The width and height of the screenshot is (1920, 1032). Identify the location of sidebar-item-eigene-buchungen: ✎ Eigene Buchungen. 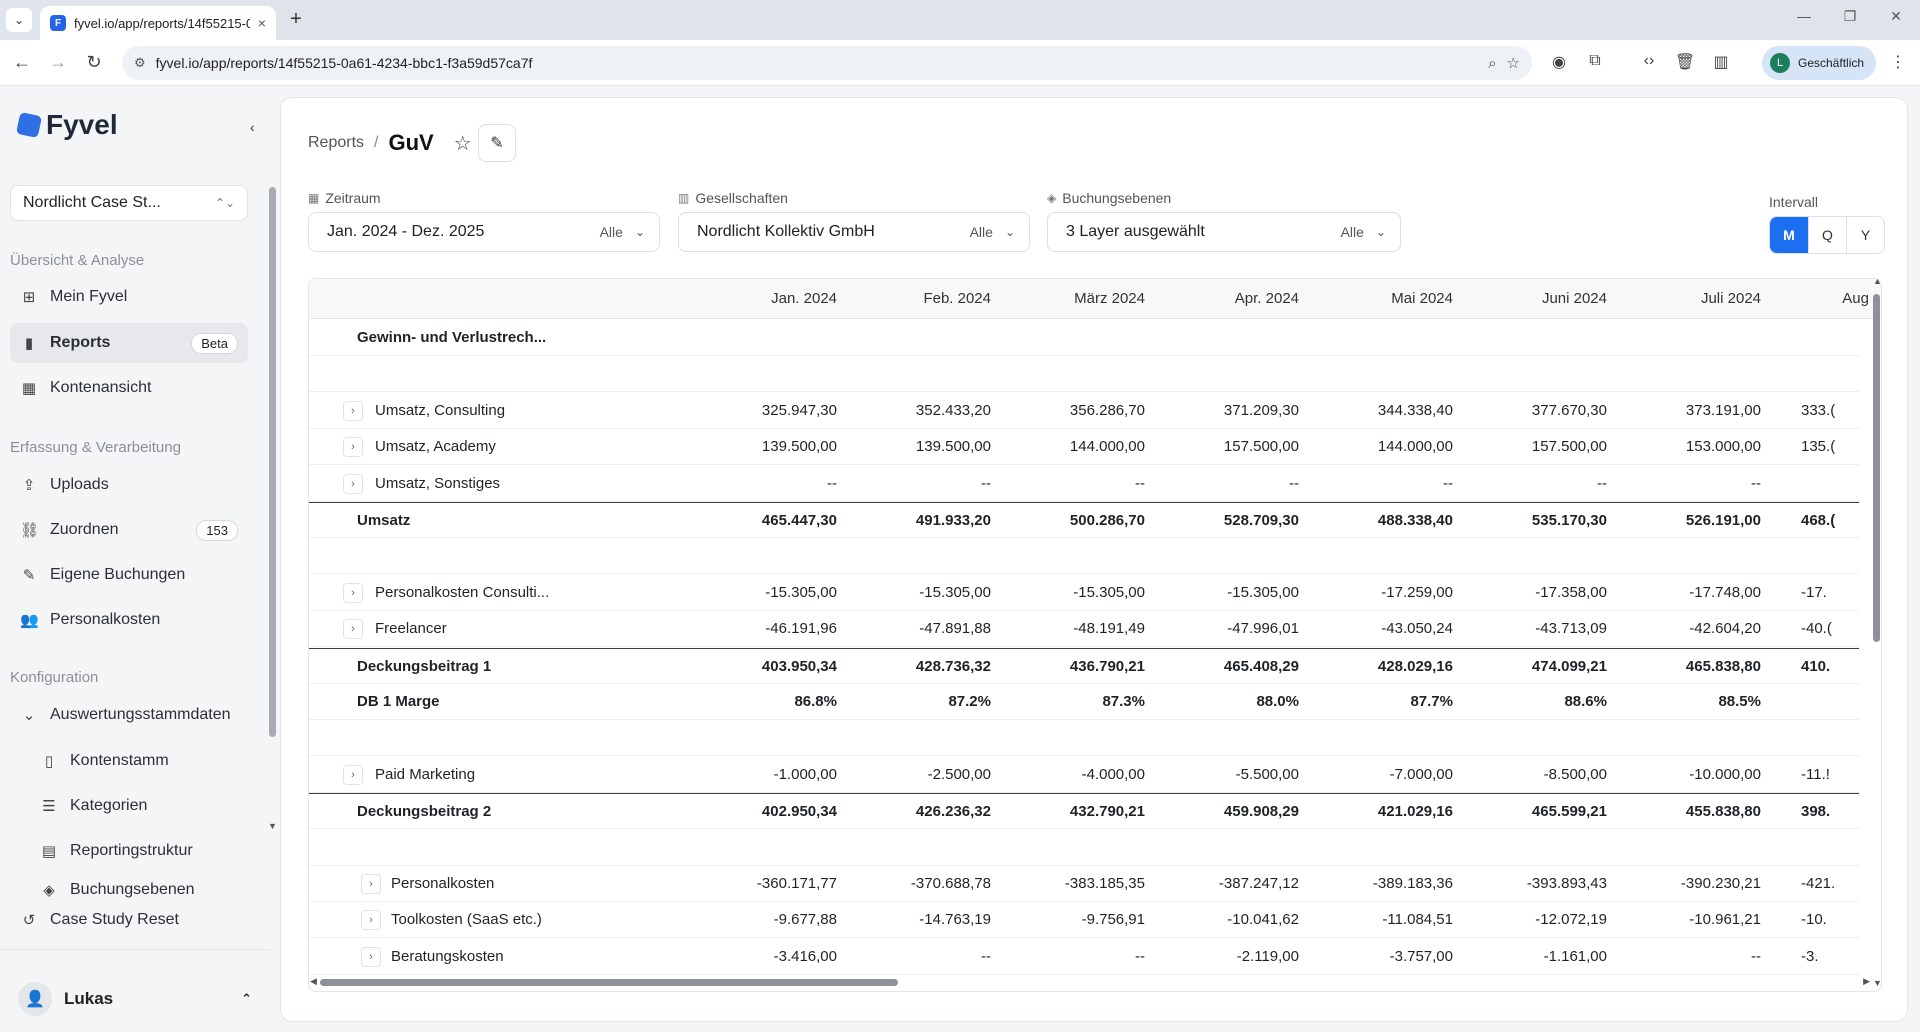
(129, 575).